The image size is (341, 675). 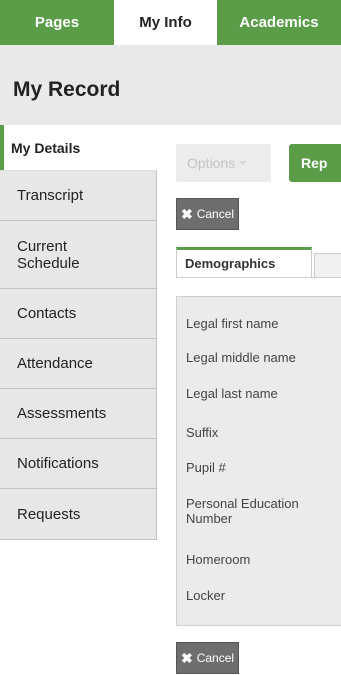 I want to click on sidebar-item-assessments: Assessments, so click(x=78, y=414).